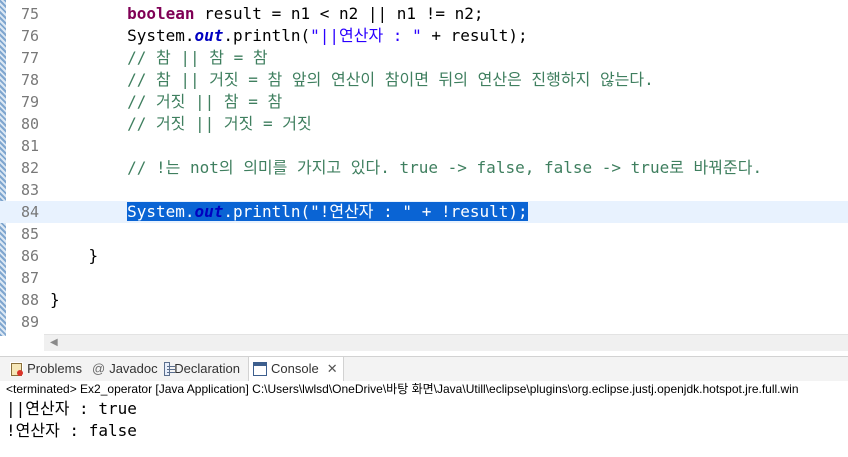  What do you see at coordinates (207, 368) in the screenshot?
I see `tab-declaration-label: Declaration` at bounding box center [207, 368].